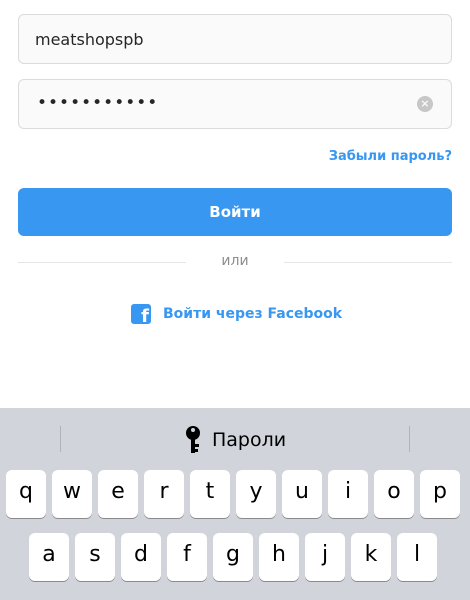 The height and width of the screenshot is (600, 470). What do you see at coordinates (225, 39) in the screenshot?
I see `username-input` at bounding box center [225, 39].